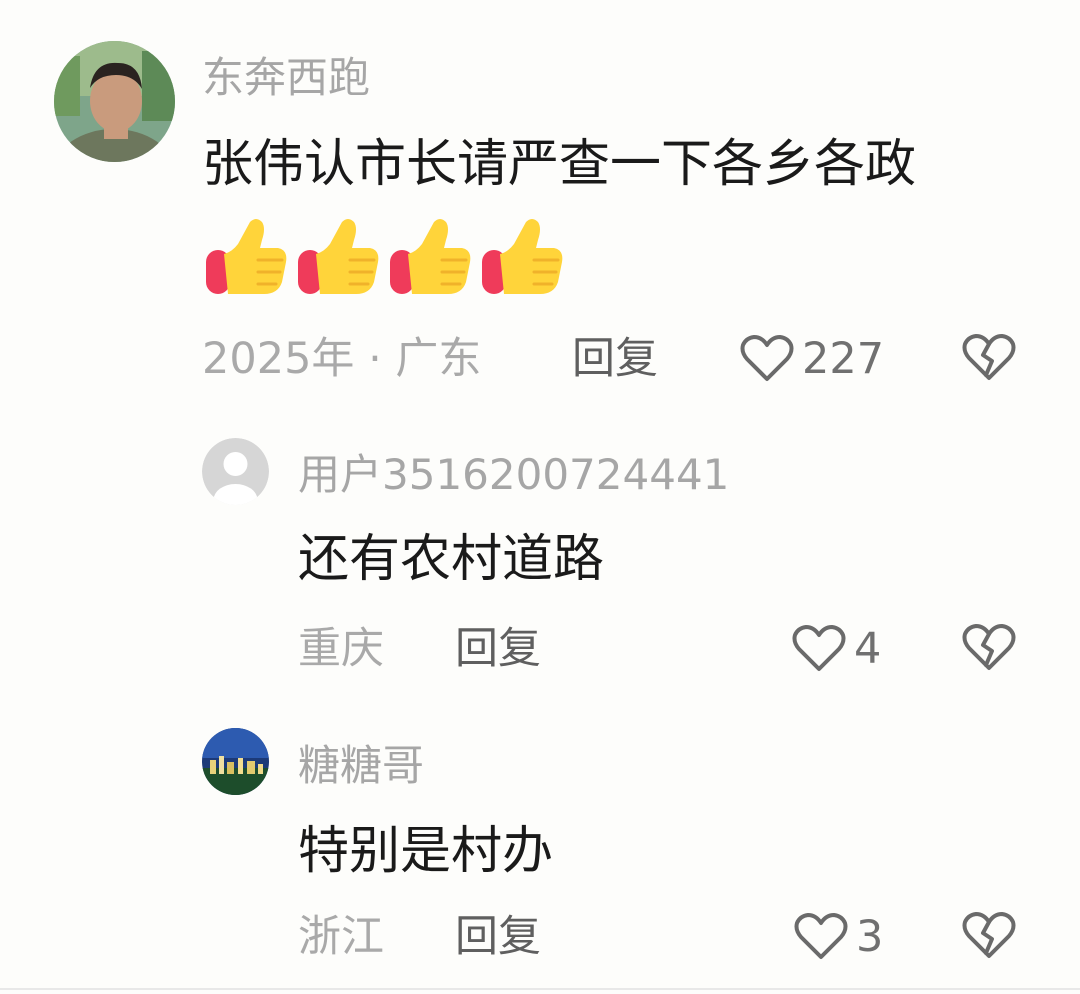 This screenshot has height=994, width=1080. I want to click on comment-username: 糖糖哥, so click(361, 766).